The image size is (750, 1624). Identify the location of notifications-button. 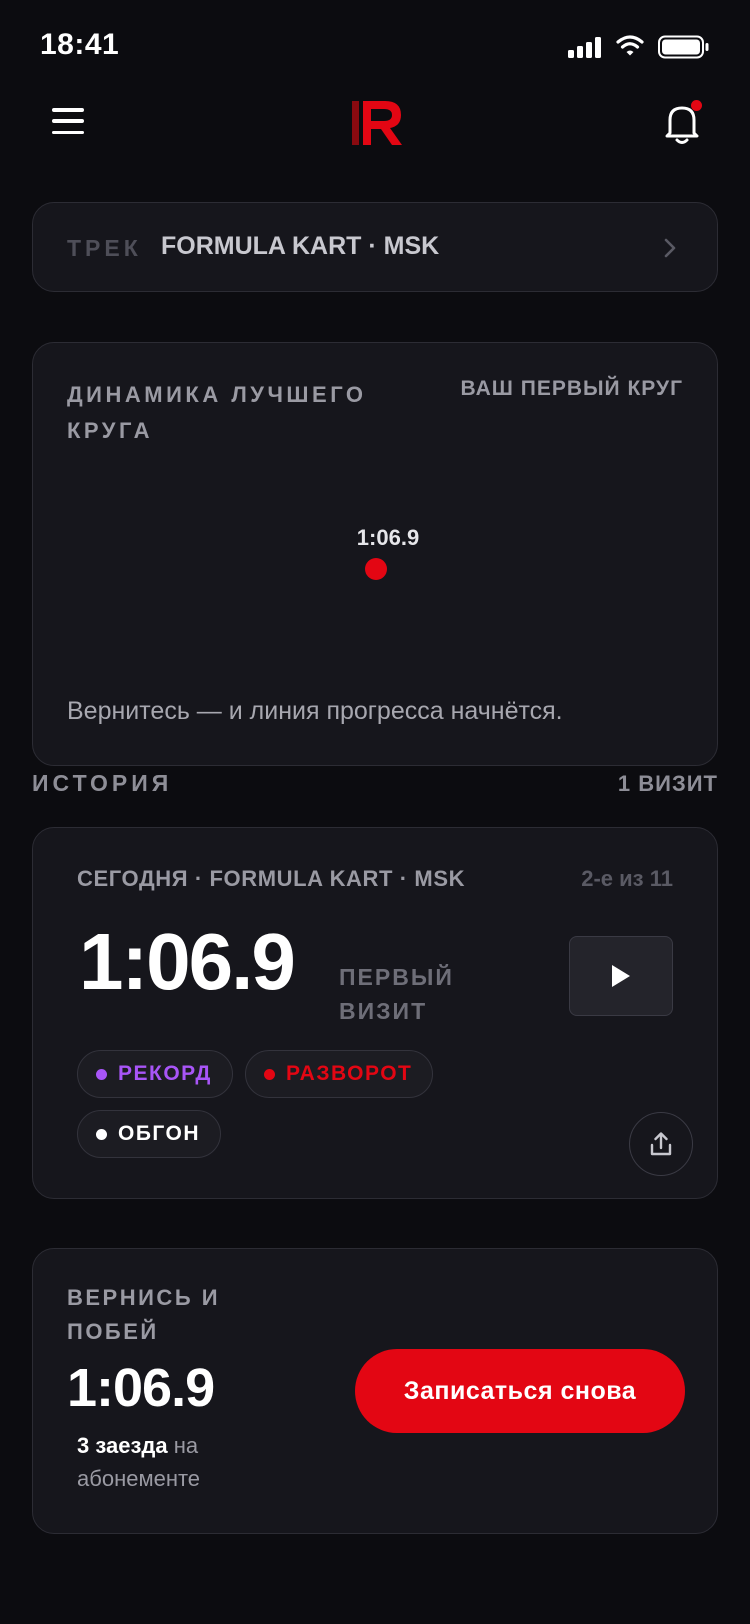
(682, 123).